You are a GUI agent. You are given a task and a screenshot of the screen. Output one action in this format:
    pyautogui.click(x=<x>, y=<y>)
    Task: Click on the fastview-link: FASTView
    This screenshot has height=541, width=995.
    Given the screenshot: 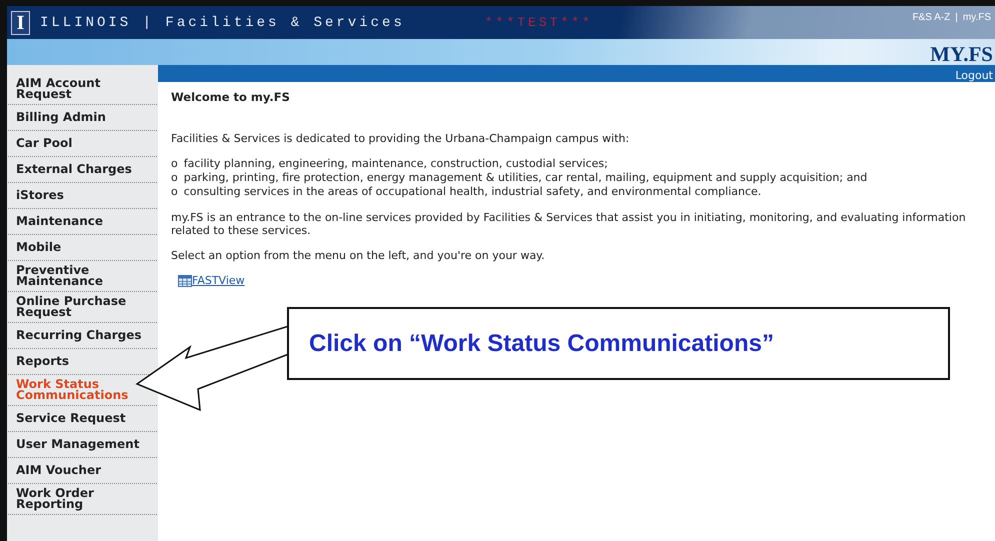 What is the action you would take?
    pyautogui.click(x=218, y=280)
    